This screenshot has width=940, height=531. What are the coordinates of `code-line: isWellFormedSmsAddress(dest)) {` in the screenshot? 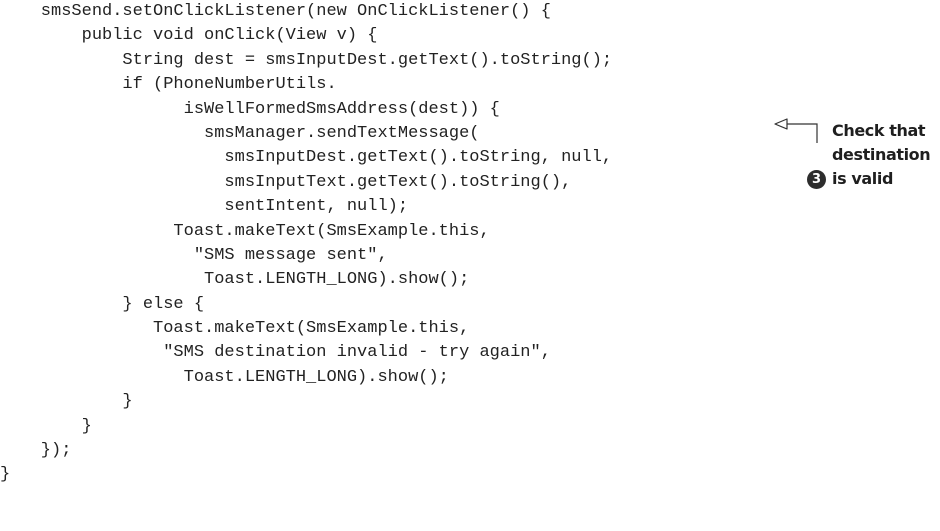 It's located at (250, 109).